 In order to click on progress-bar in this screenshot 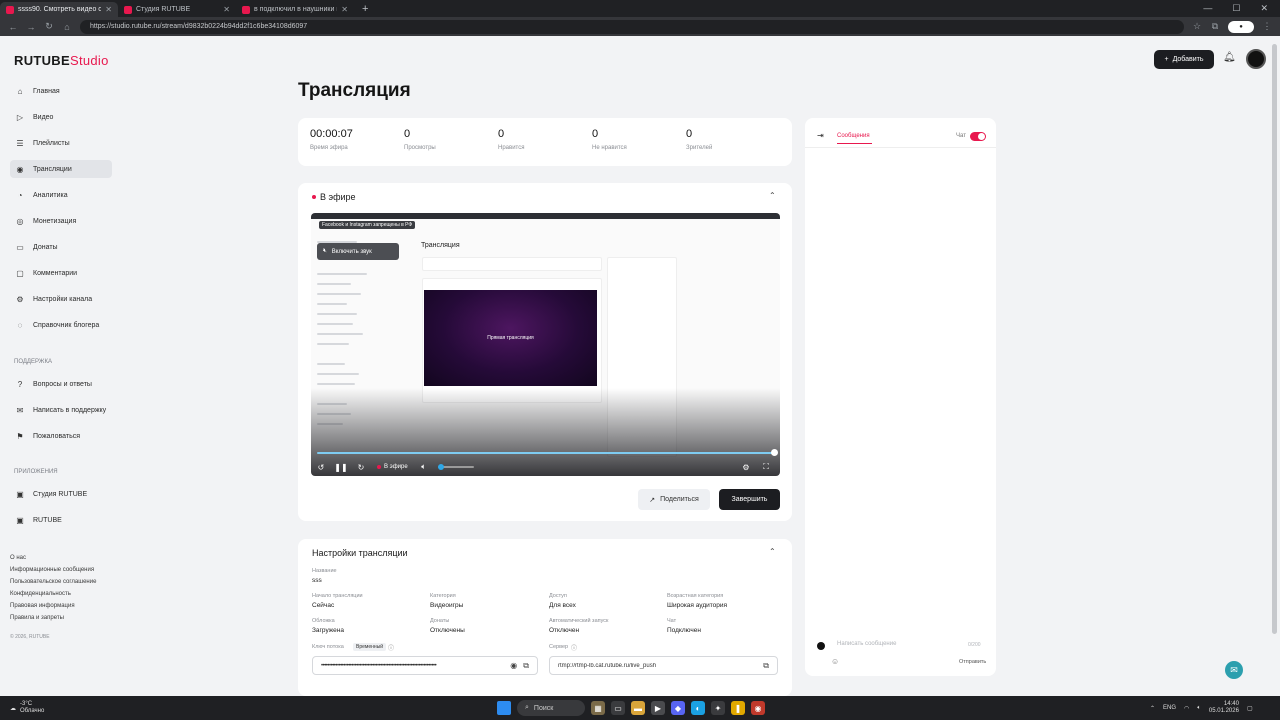, I will do `click(545, 453)`.